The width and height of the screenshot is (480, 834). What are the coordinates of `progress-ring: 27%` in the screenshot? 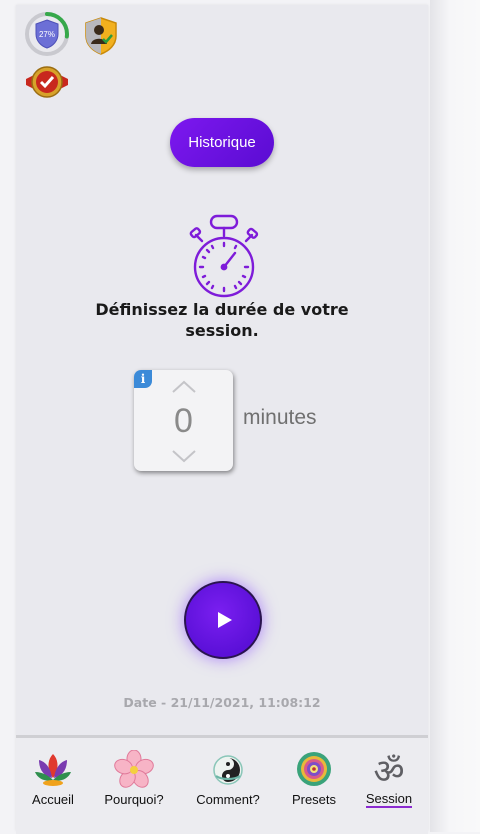 It's located at (47, 34).